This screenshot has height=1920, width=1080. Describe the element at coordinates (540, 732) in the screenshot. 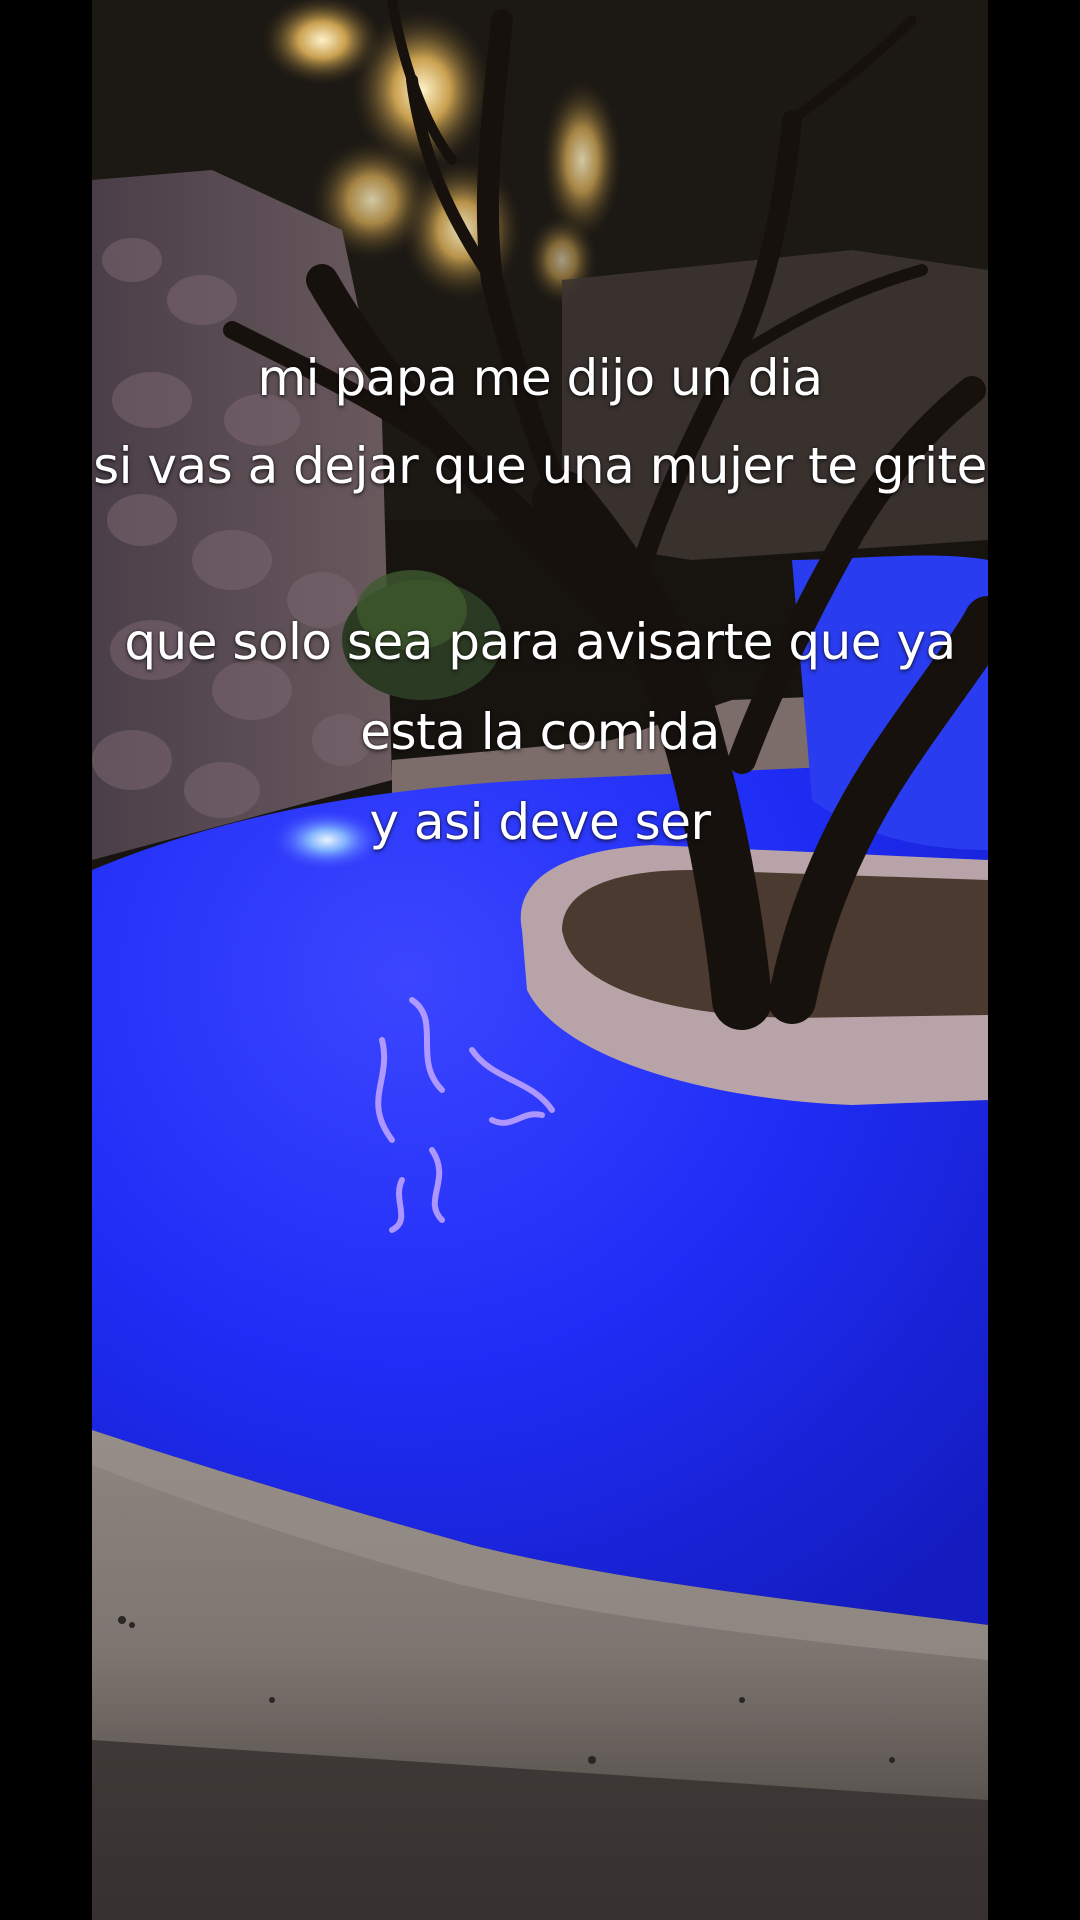

I see `caption-line-4: esta la comida` at that location.